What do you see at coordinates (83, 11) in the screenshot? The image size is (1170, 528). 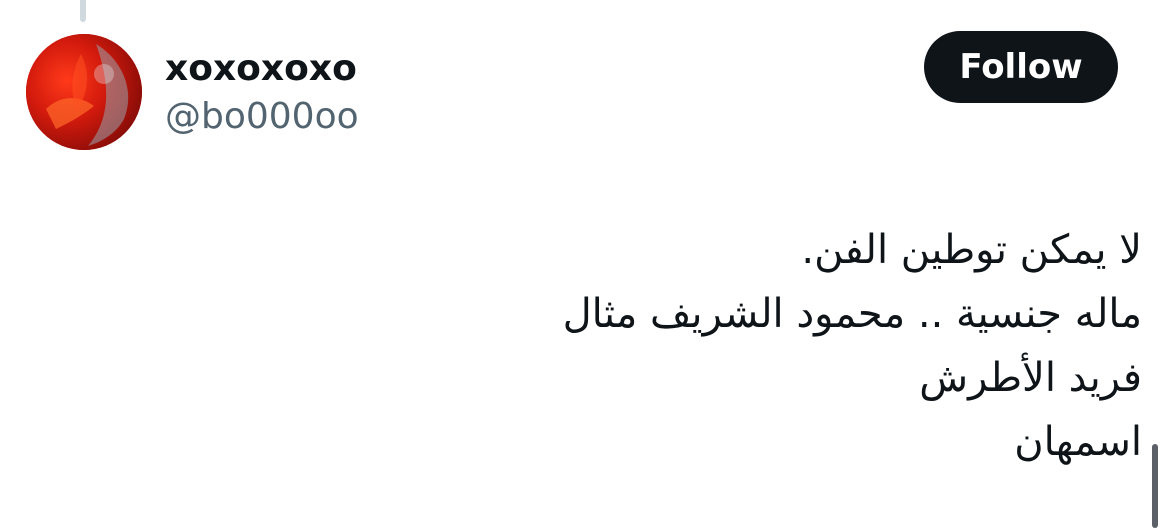 I see `thread-connector-line` at bounding box center [83, 11].